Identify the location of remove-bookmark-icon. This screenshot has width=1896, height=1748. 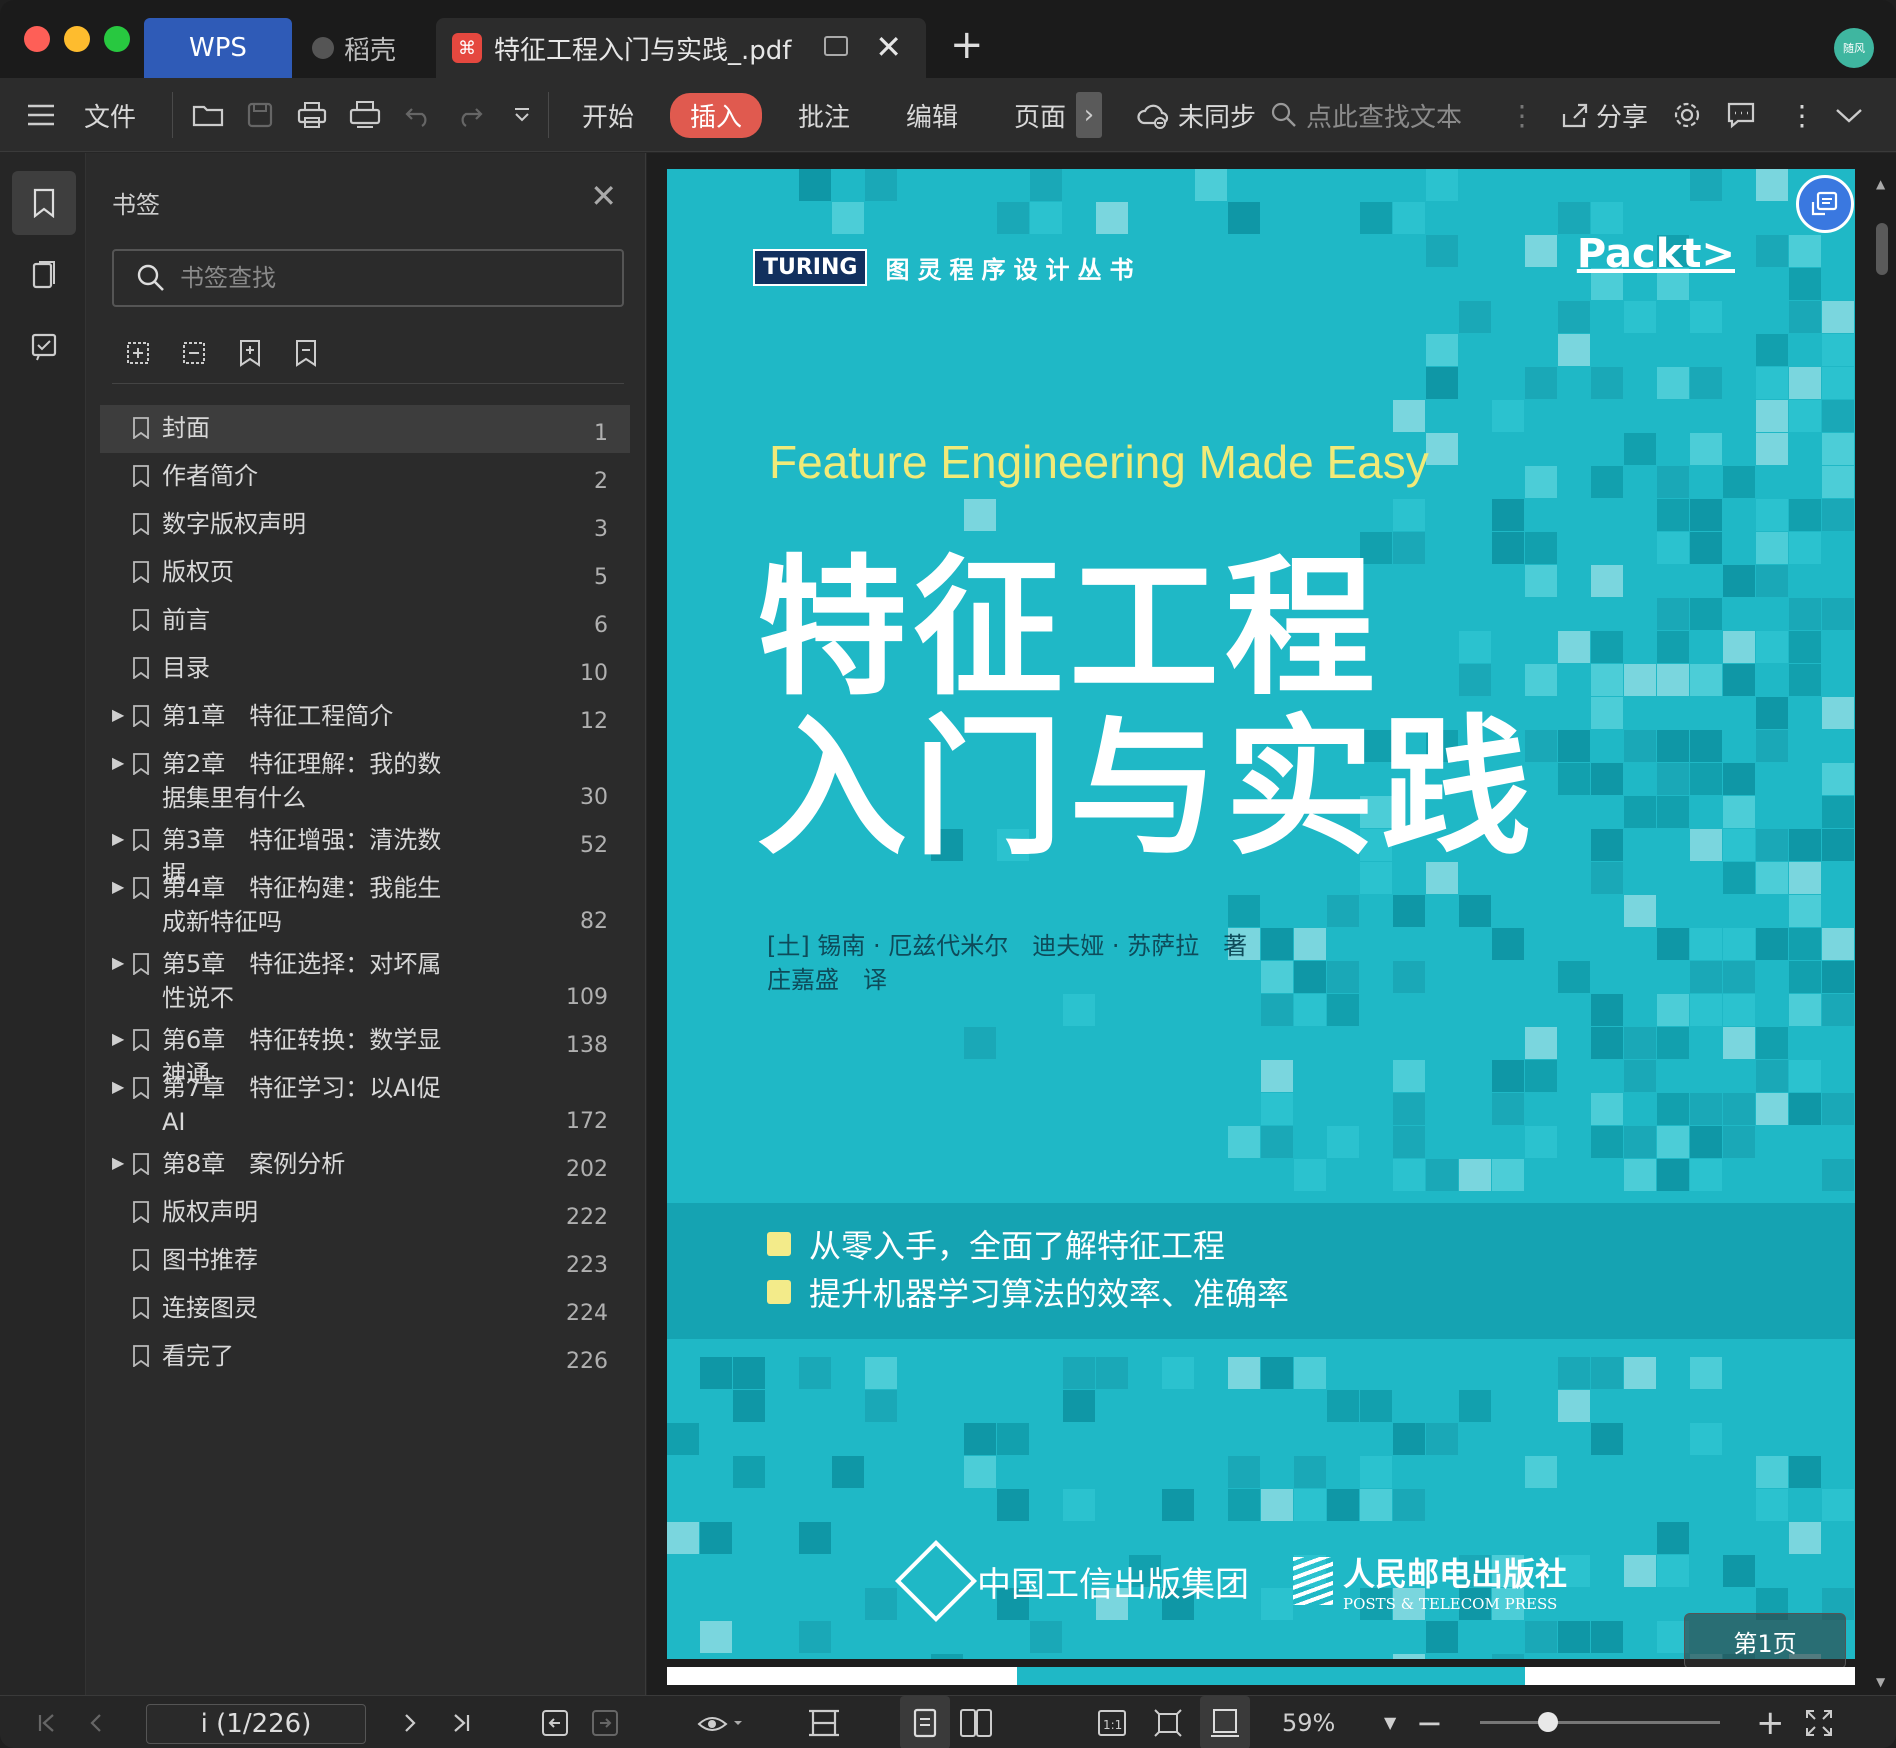
(306, 353).